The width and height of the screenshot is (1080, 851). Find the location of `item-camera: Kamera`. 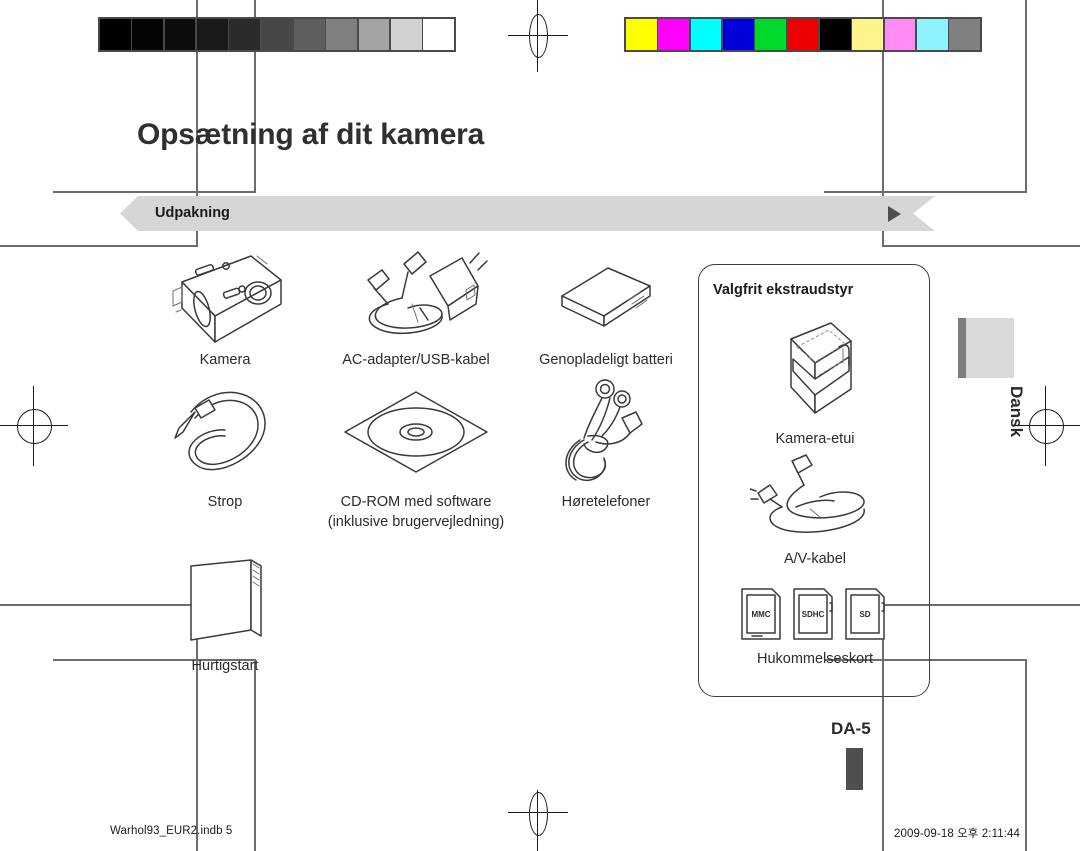

item-camera: Kamera is located at coordinates (225, 312).